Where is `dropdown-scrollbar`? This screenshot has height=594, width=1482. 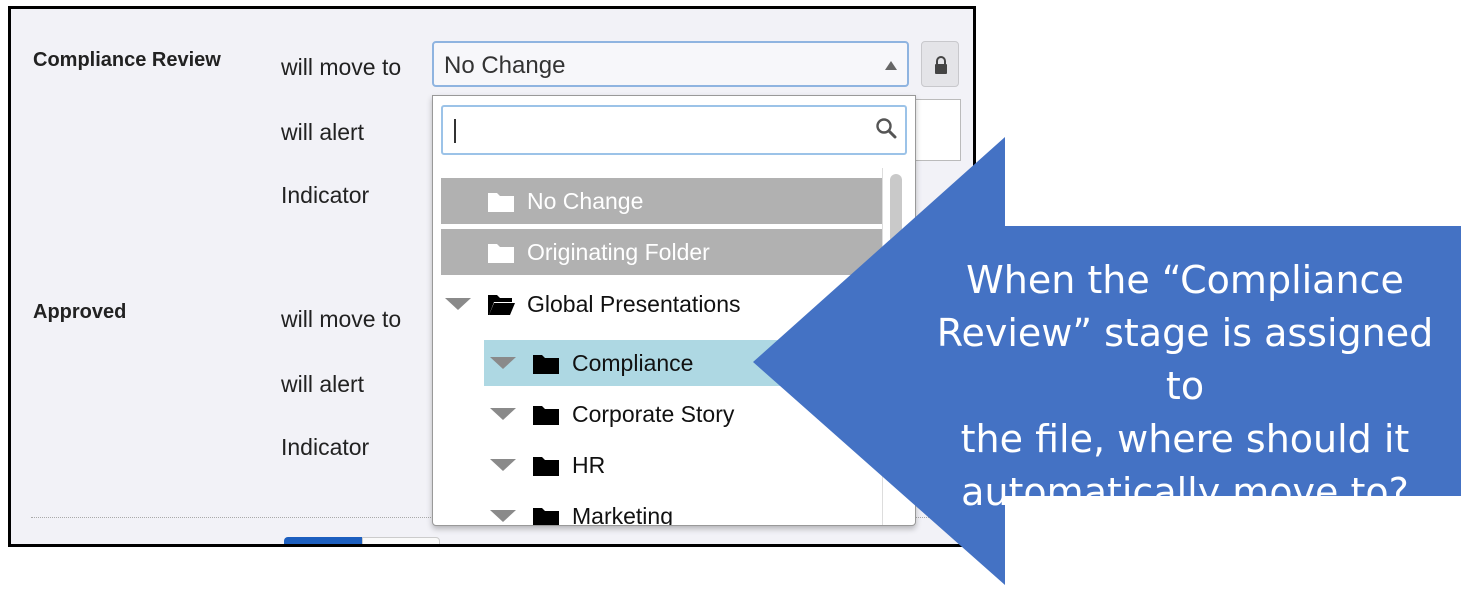 dropdown-scrollbar is located at coordinates (896, 346).